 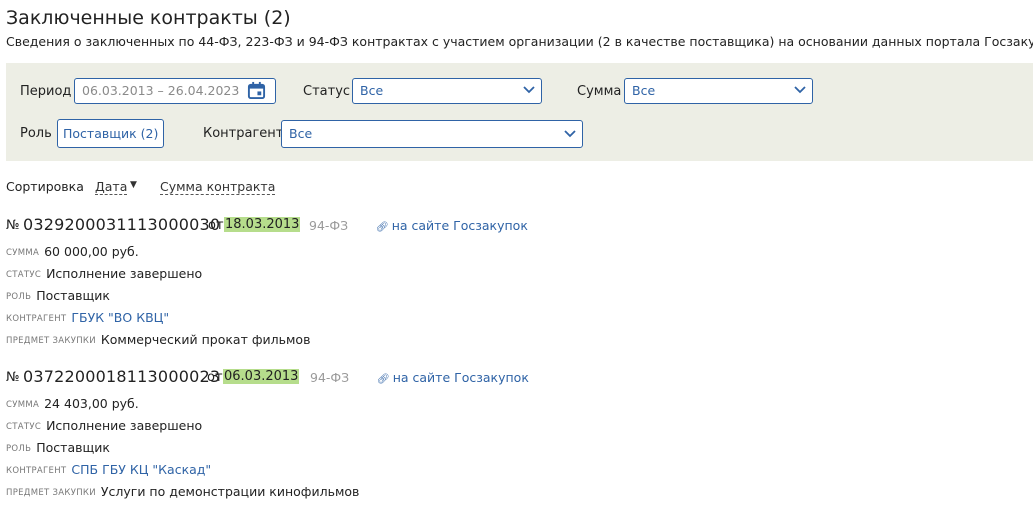 I want to click on contract-sum: 24 403,00 руб., so click(x=91, y=403).